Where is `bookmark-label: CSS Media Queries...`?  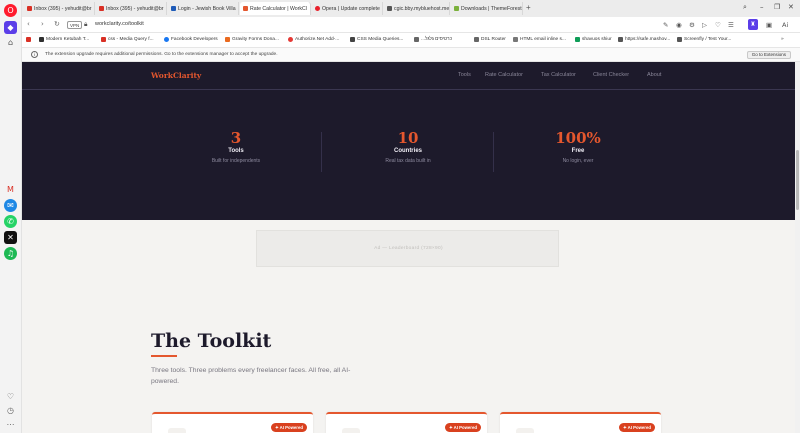
bookmark-label: CSS Media Queries... is located at coordinates (380, 39).